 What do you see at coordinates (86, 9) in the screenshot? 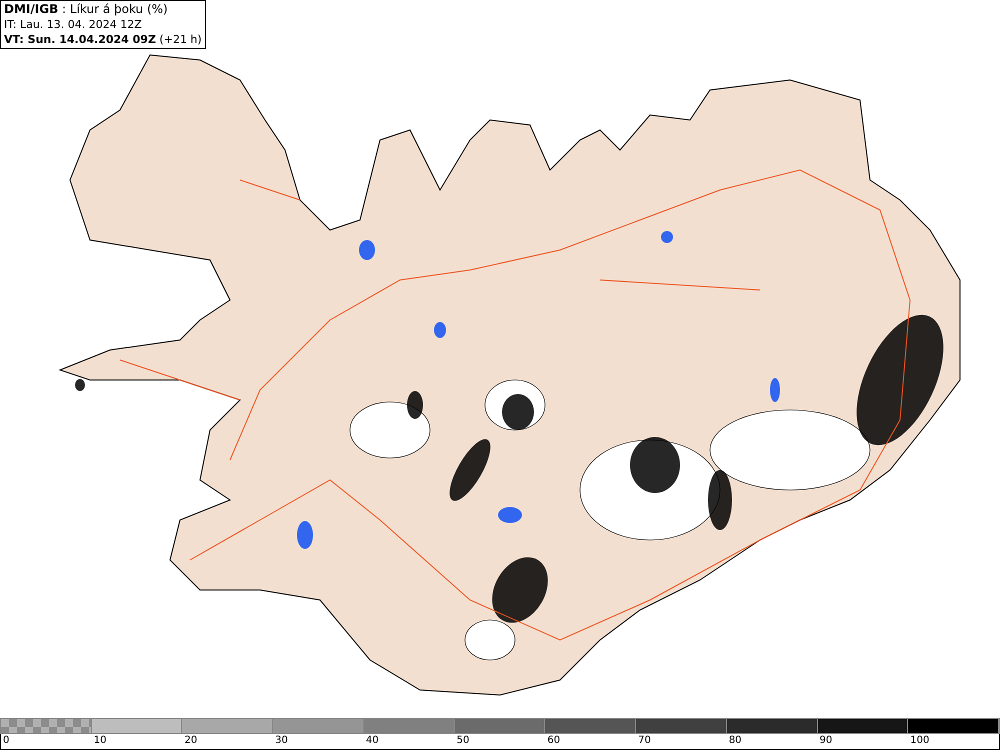
I see `chart-title: DMI/IGB : Líkur á þoku (%)` at bounding box center [86, 9].